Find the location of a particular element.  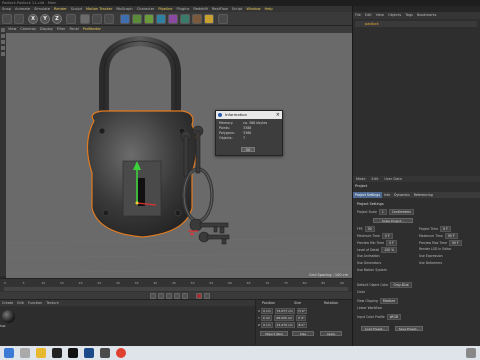

material-menu-item: Function is located at coordinates (35, 303).